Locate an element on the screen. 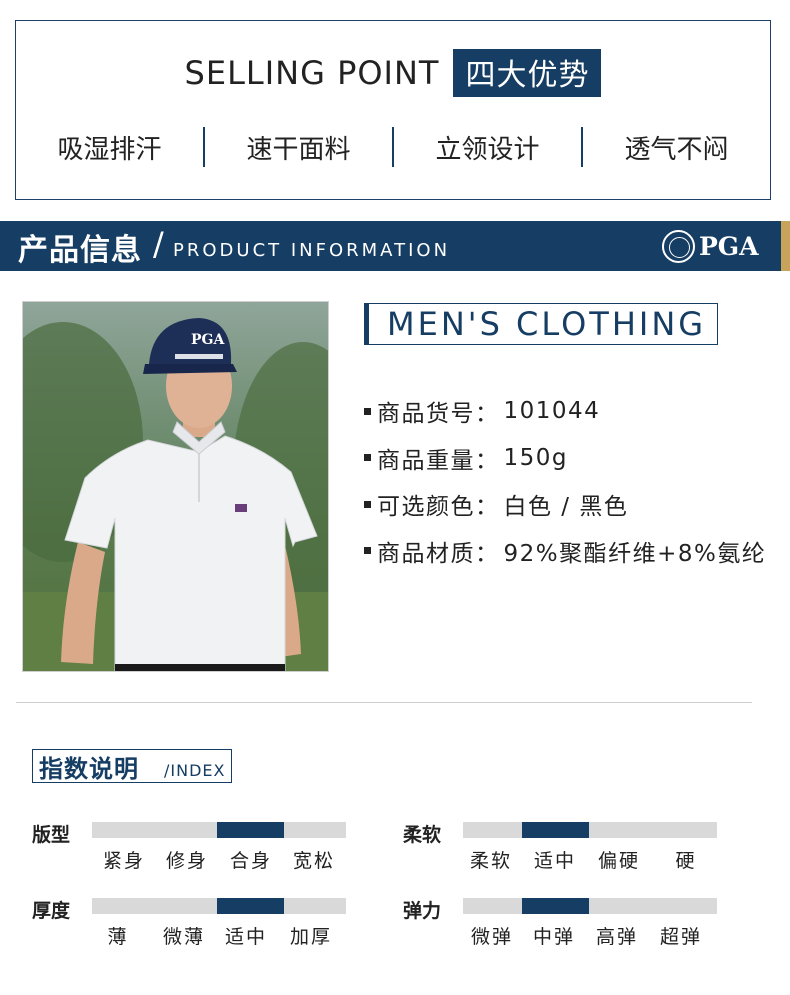 The image size is (790, 995). info-value: 白色 / 黑色 is located at coordinates (566, 507).